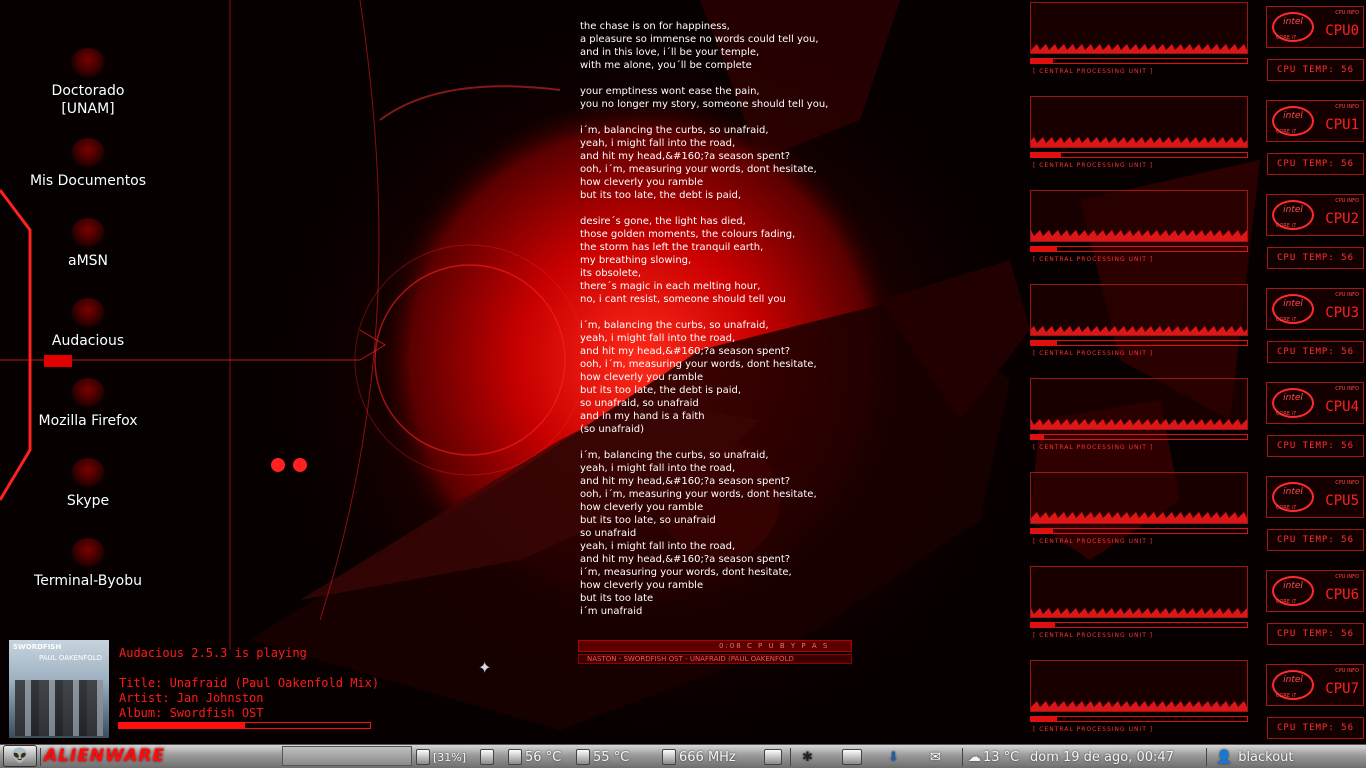 This screenshot has height=768, width=1366. Describe the element at coordinates (88, 473) in the screenshot. I see `skype-icon` at that location.